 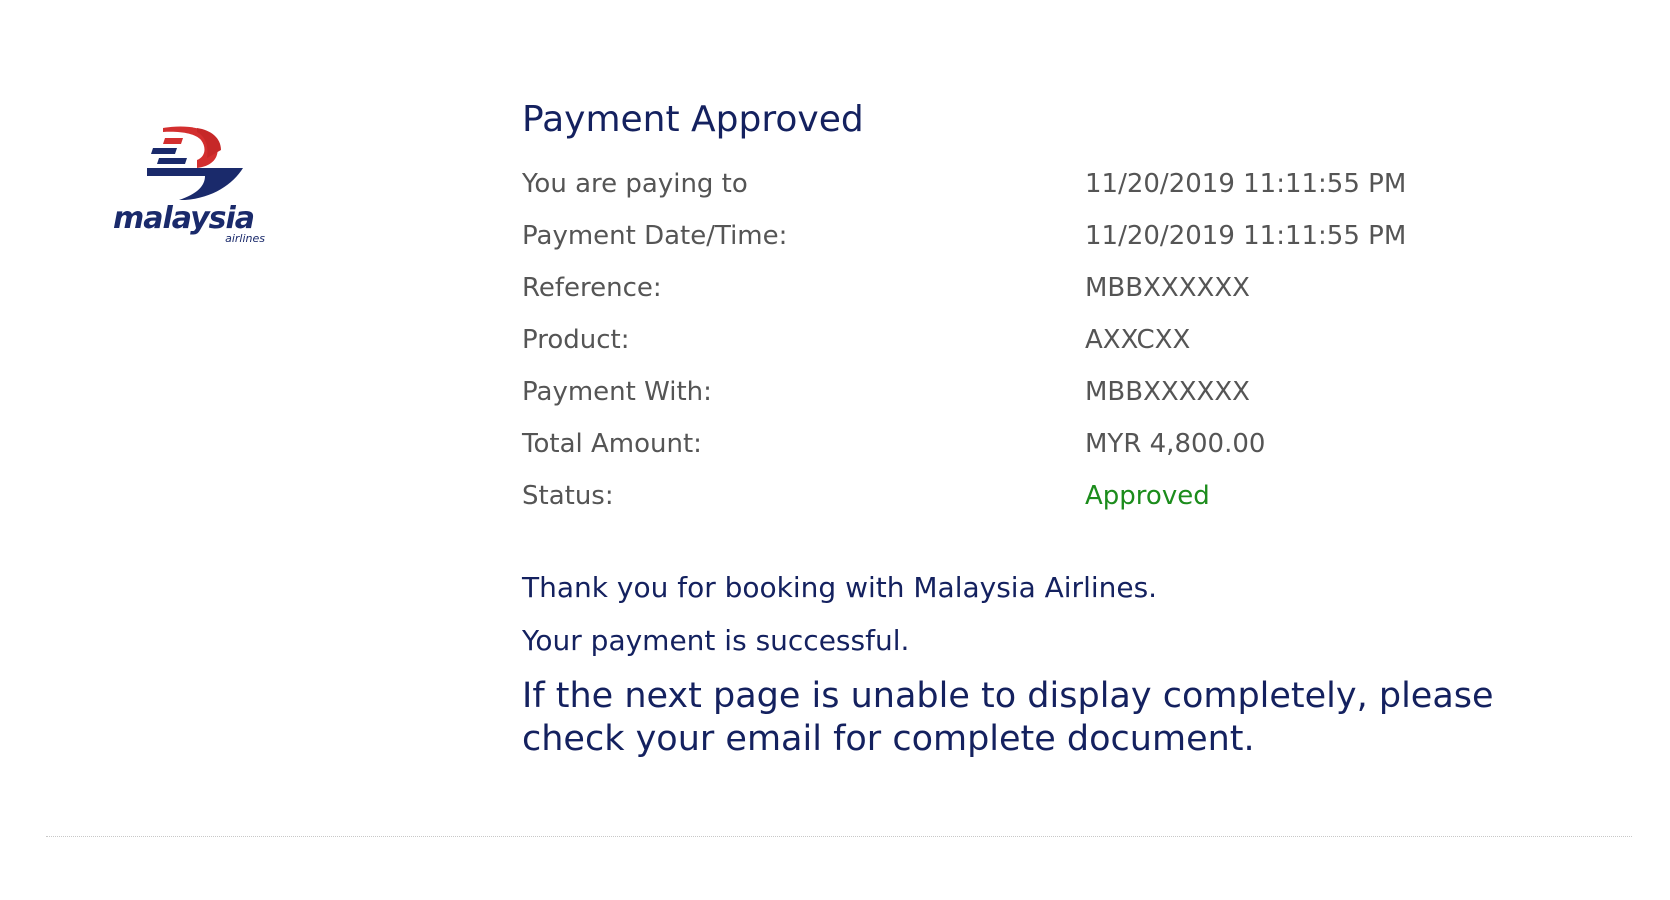 I want to click on detail-label: Reference:, so click(x=592, y=288).